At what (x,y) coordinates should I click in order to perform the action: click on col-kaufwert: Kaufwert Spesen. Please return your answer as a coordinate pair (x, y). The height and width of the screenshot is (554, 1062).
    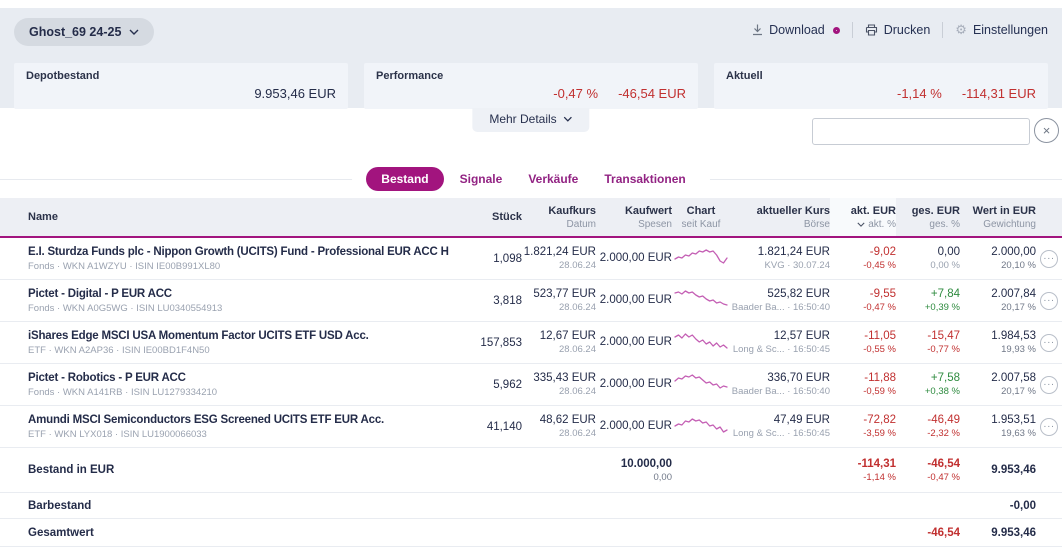
    Looking at the image, I should click on (634, 217).